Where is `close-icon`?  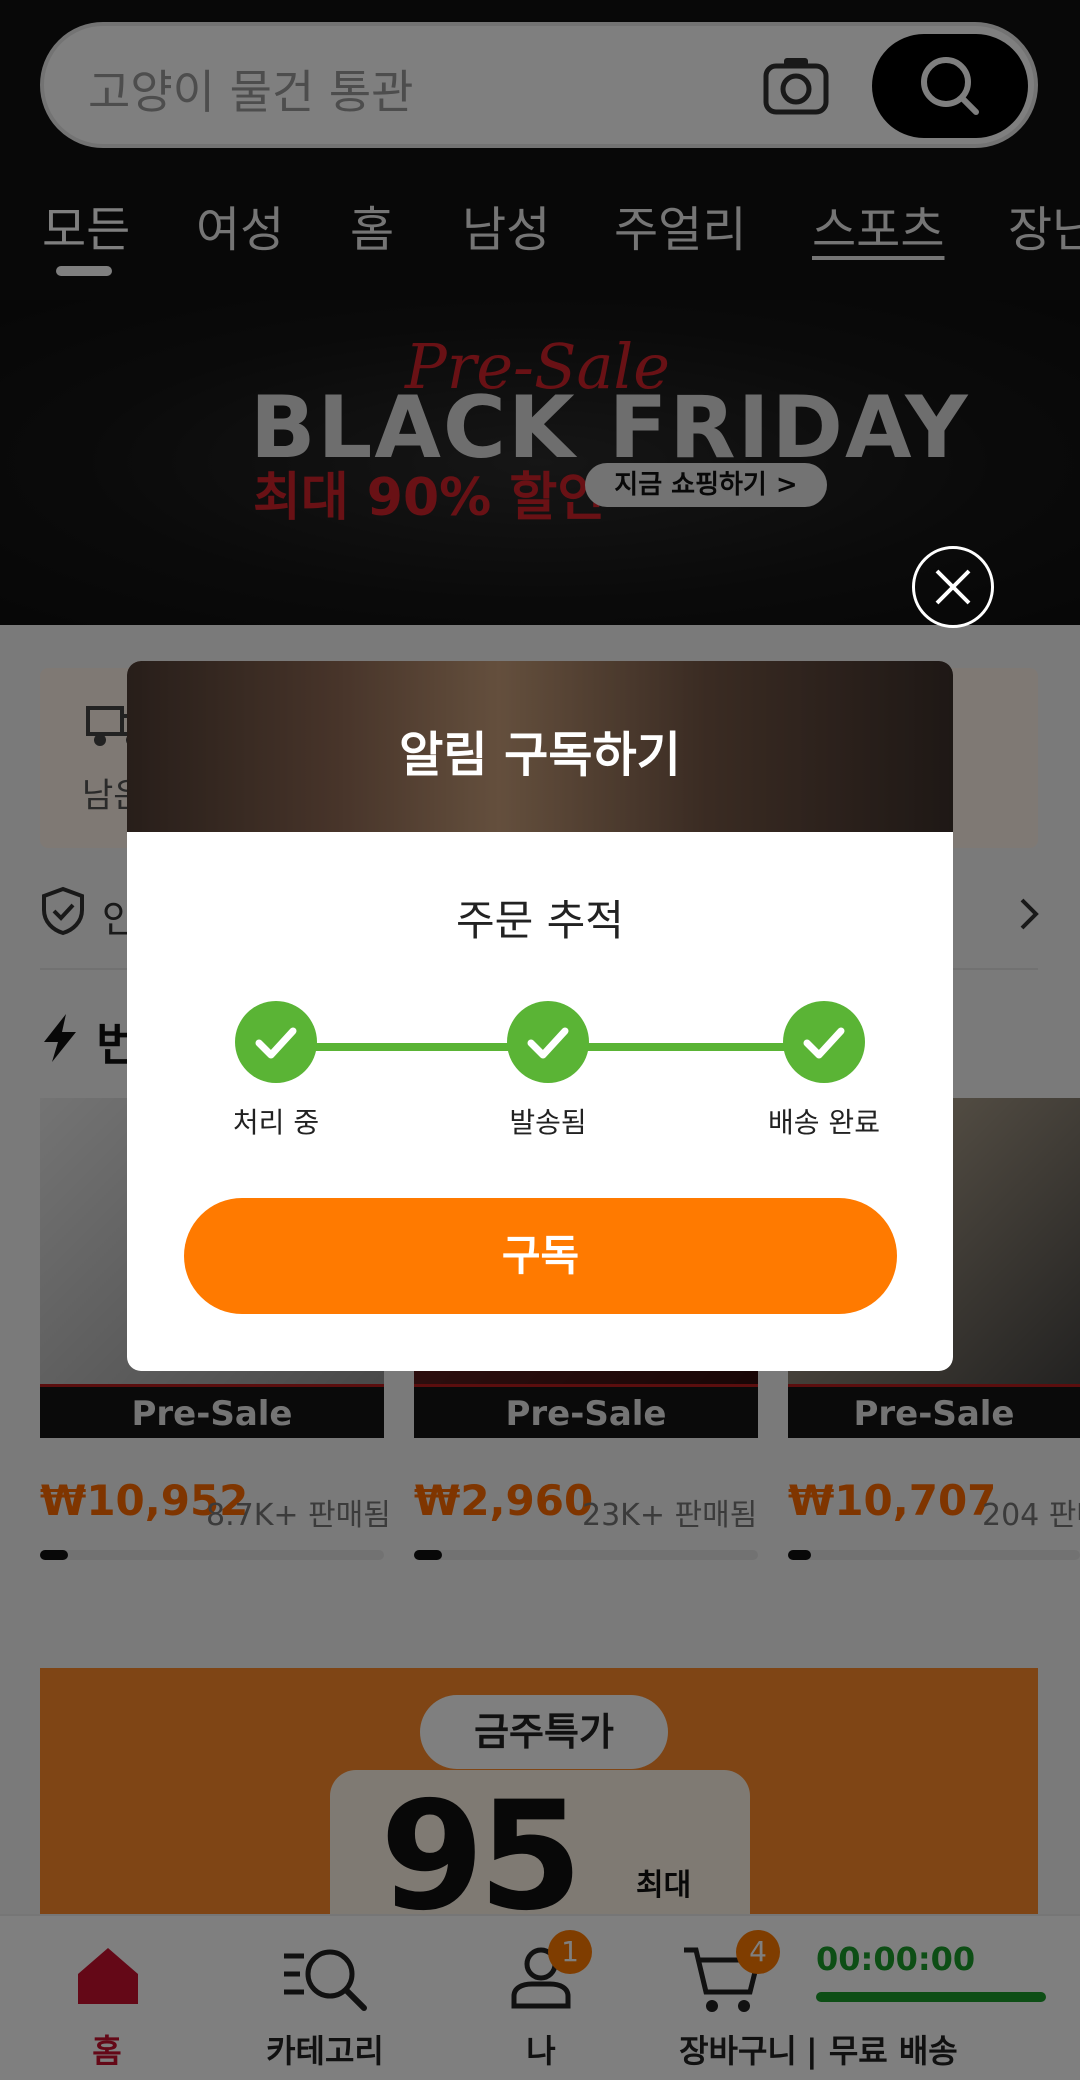
close-icon is located at coordinates (953, 587).